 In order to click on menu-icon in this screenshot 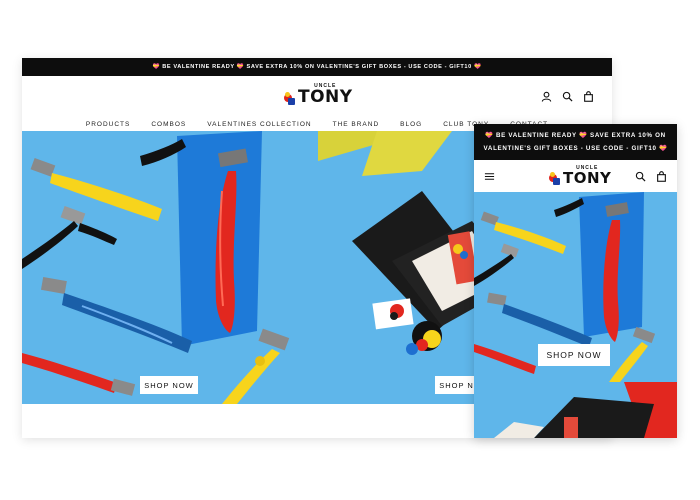, I will do `click(489, 176)`.